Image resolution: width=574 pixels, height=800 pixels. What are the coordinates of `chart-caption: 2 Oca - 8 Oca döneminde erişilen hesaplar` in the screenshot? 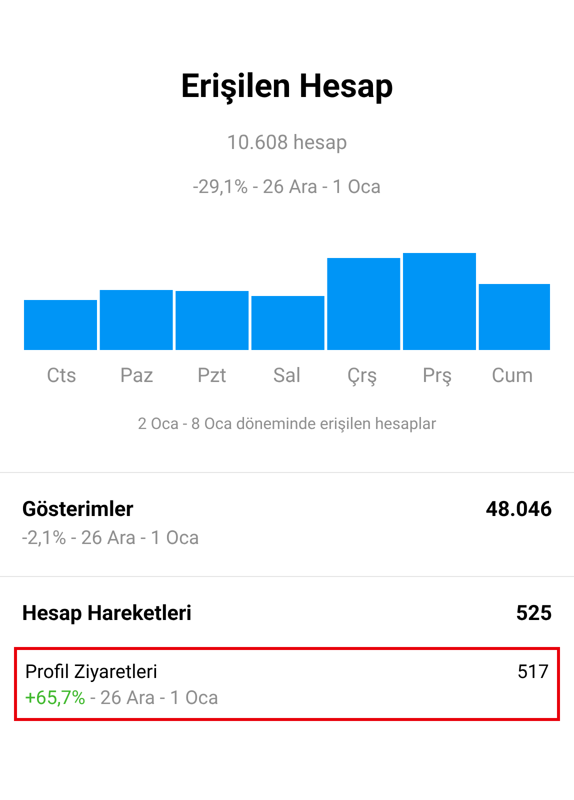 It's located at (287, 423).